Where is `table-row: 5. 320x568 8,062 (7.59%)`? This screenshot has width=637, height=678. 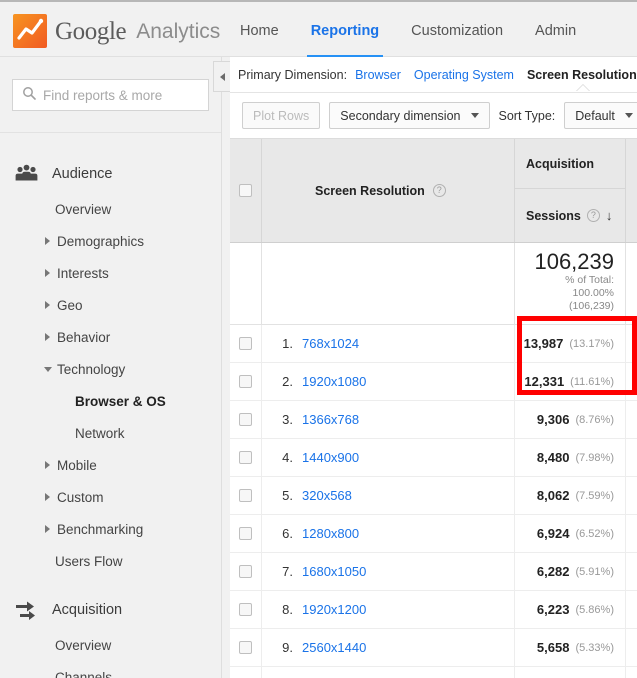 table-row: 5. 320x568 8,062 (7.59%) is located at coordinates (433, 496).